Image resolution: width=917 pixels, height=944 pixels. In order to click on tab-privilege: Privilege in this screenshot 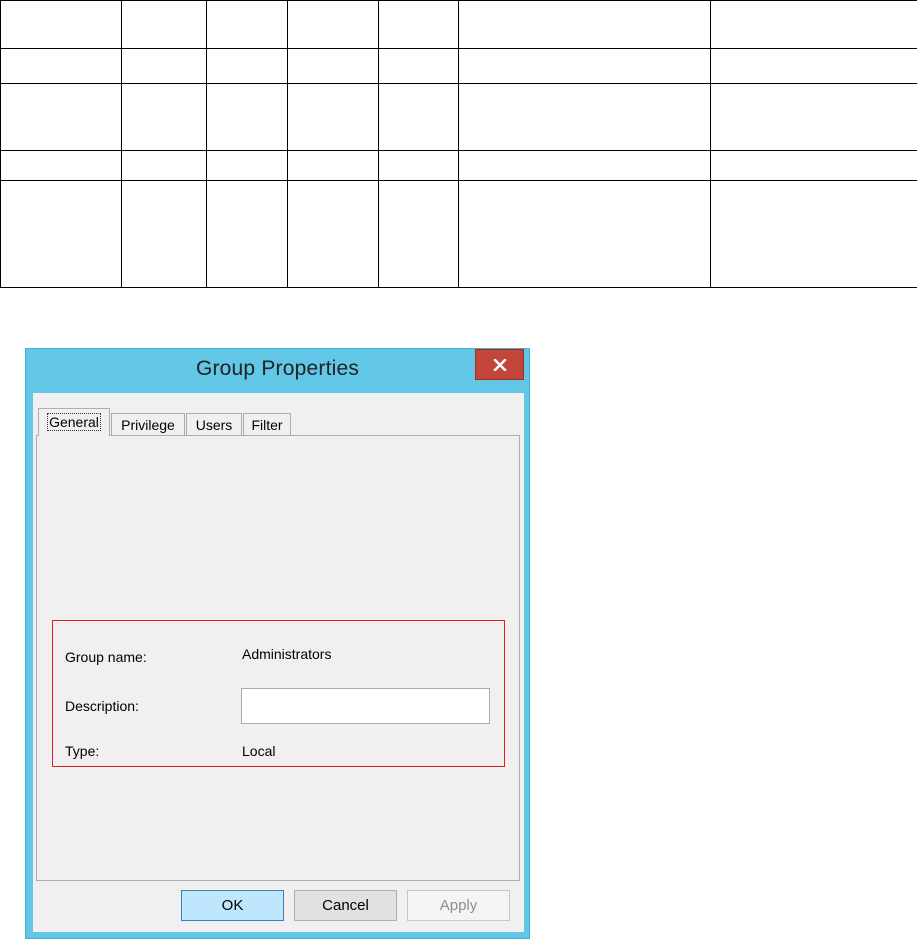, I will do `click(148, 424)`.